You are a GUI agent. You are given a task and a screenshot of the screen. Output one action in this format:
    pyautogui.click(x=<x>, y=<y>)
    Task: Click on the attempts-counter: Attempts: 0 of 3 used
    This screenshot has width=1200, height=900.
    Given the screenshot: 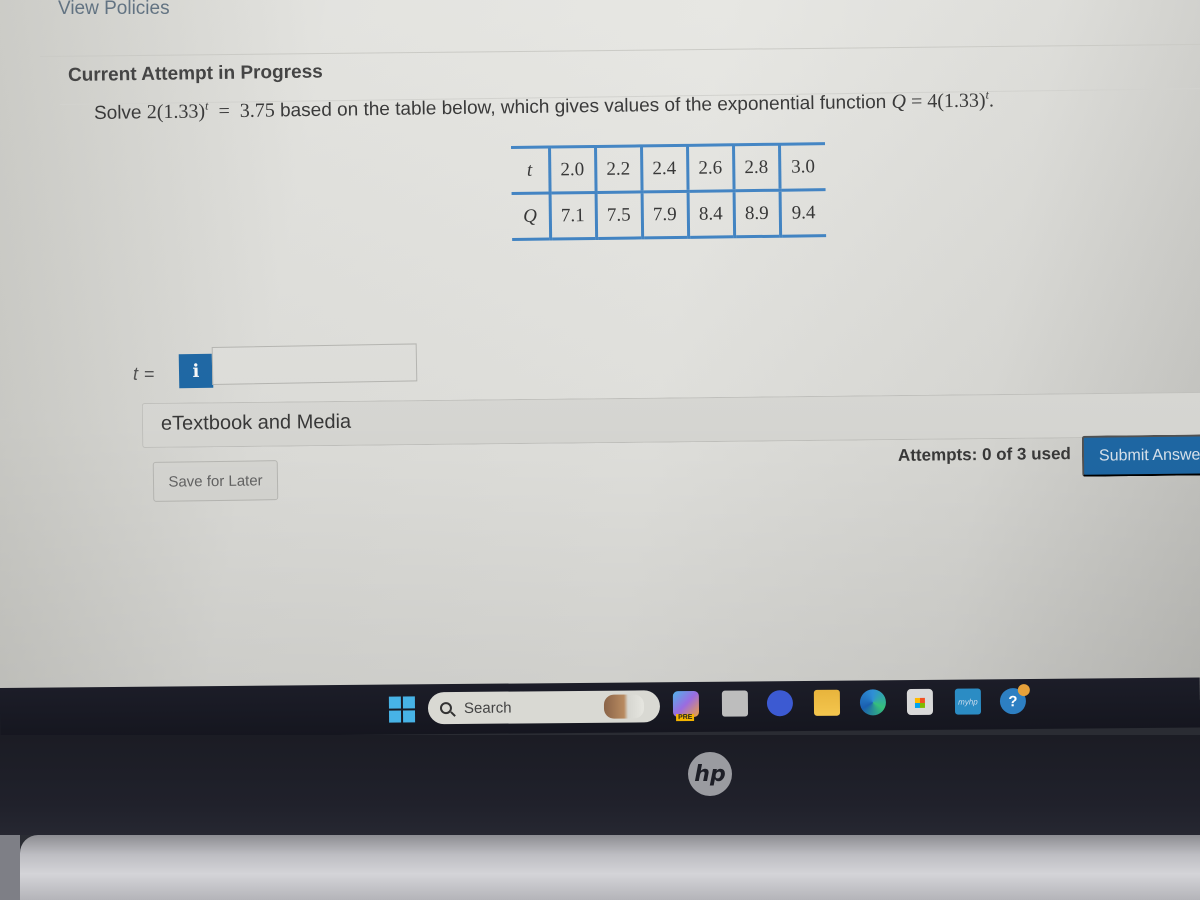 What is the action you would take?
    pyautogui.click(x=984, y=454)
    